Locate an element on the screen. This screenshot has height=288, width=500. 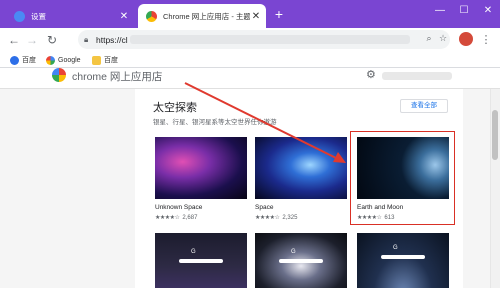
rainbow-logo-icon is located at coordinates (59, 75).